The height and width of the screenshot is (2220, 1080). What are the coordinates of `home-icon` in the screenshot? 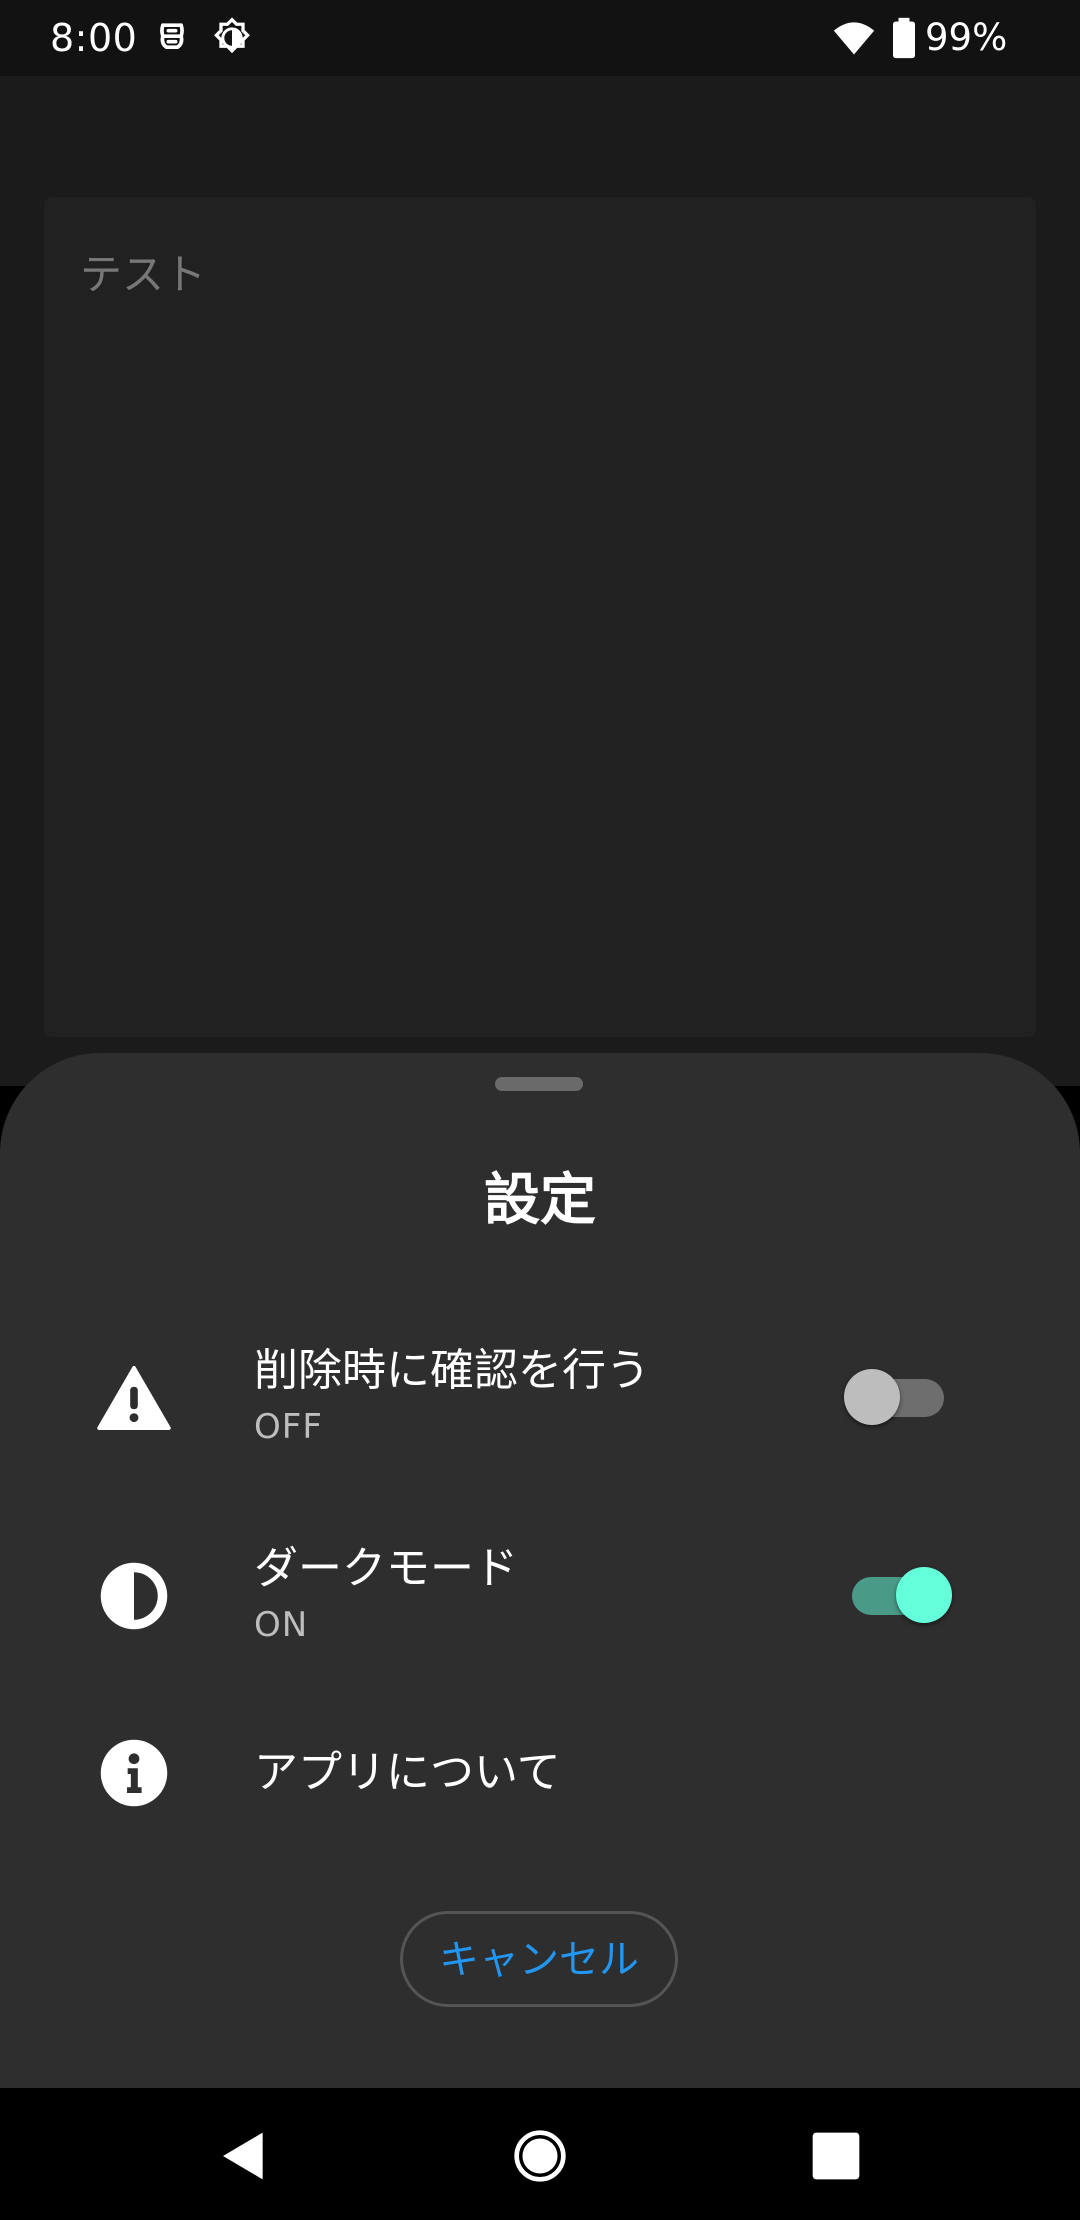 It's located at (540, 2156).